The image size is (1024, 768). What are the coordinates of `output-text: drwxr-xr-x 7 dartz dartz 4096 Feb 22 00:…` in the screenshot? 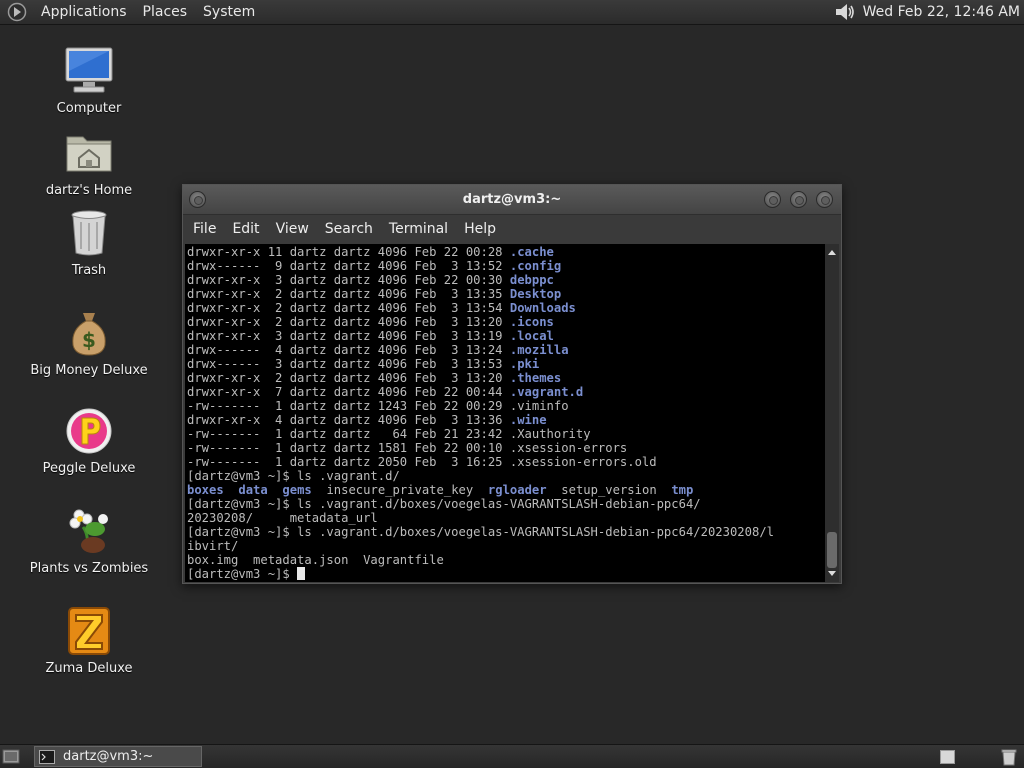 It's located at (348, 392).